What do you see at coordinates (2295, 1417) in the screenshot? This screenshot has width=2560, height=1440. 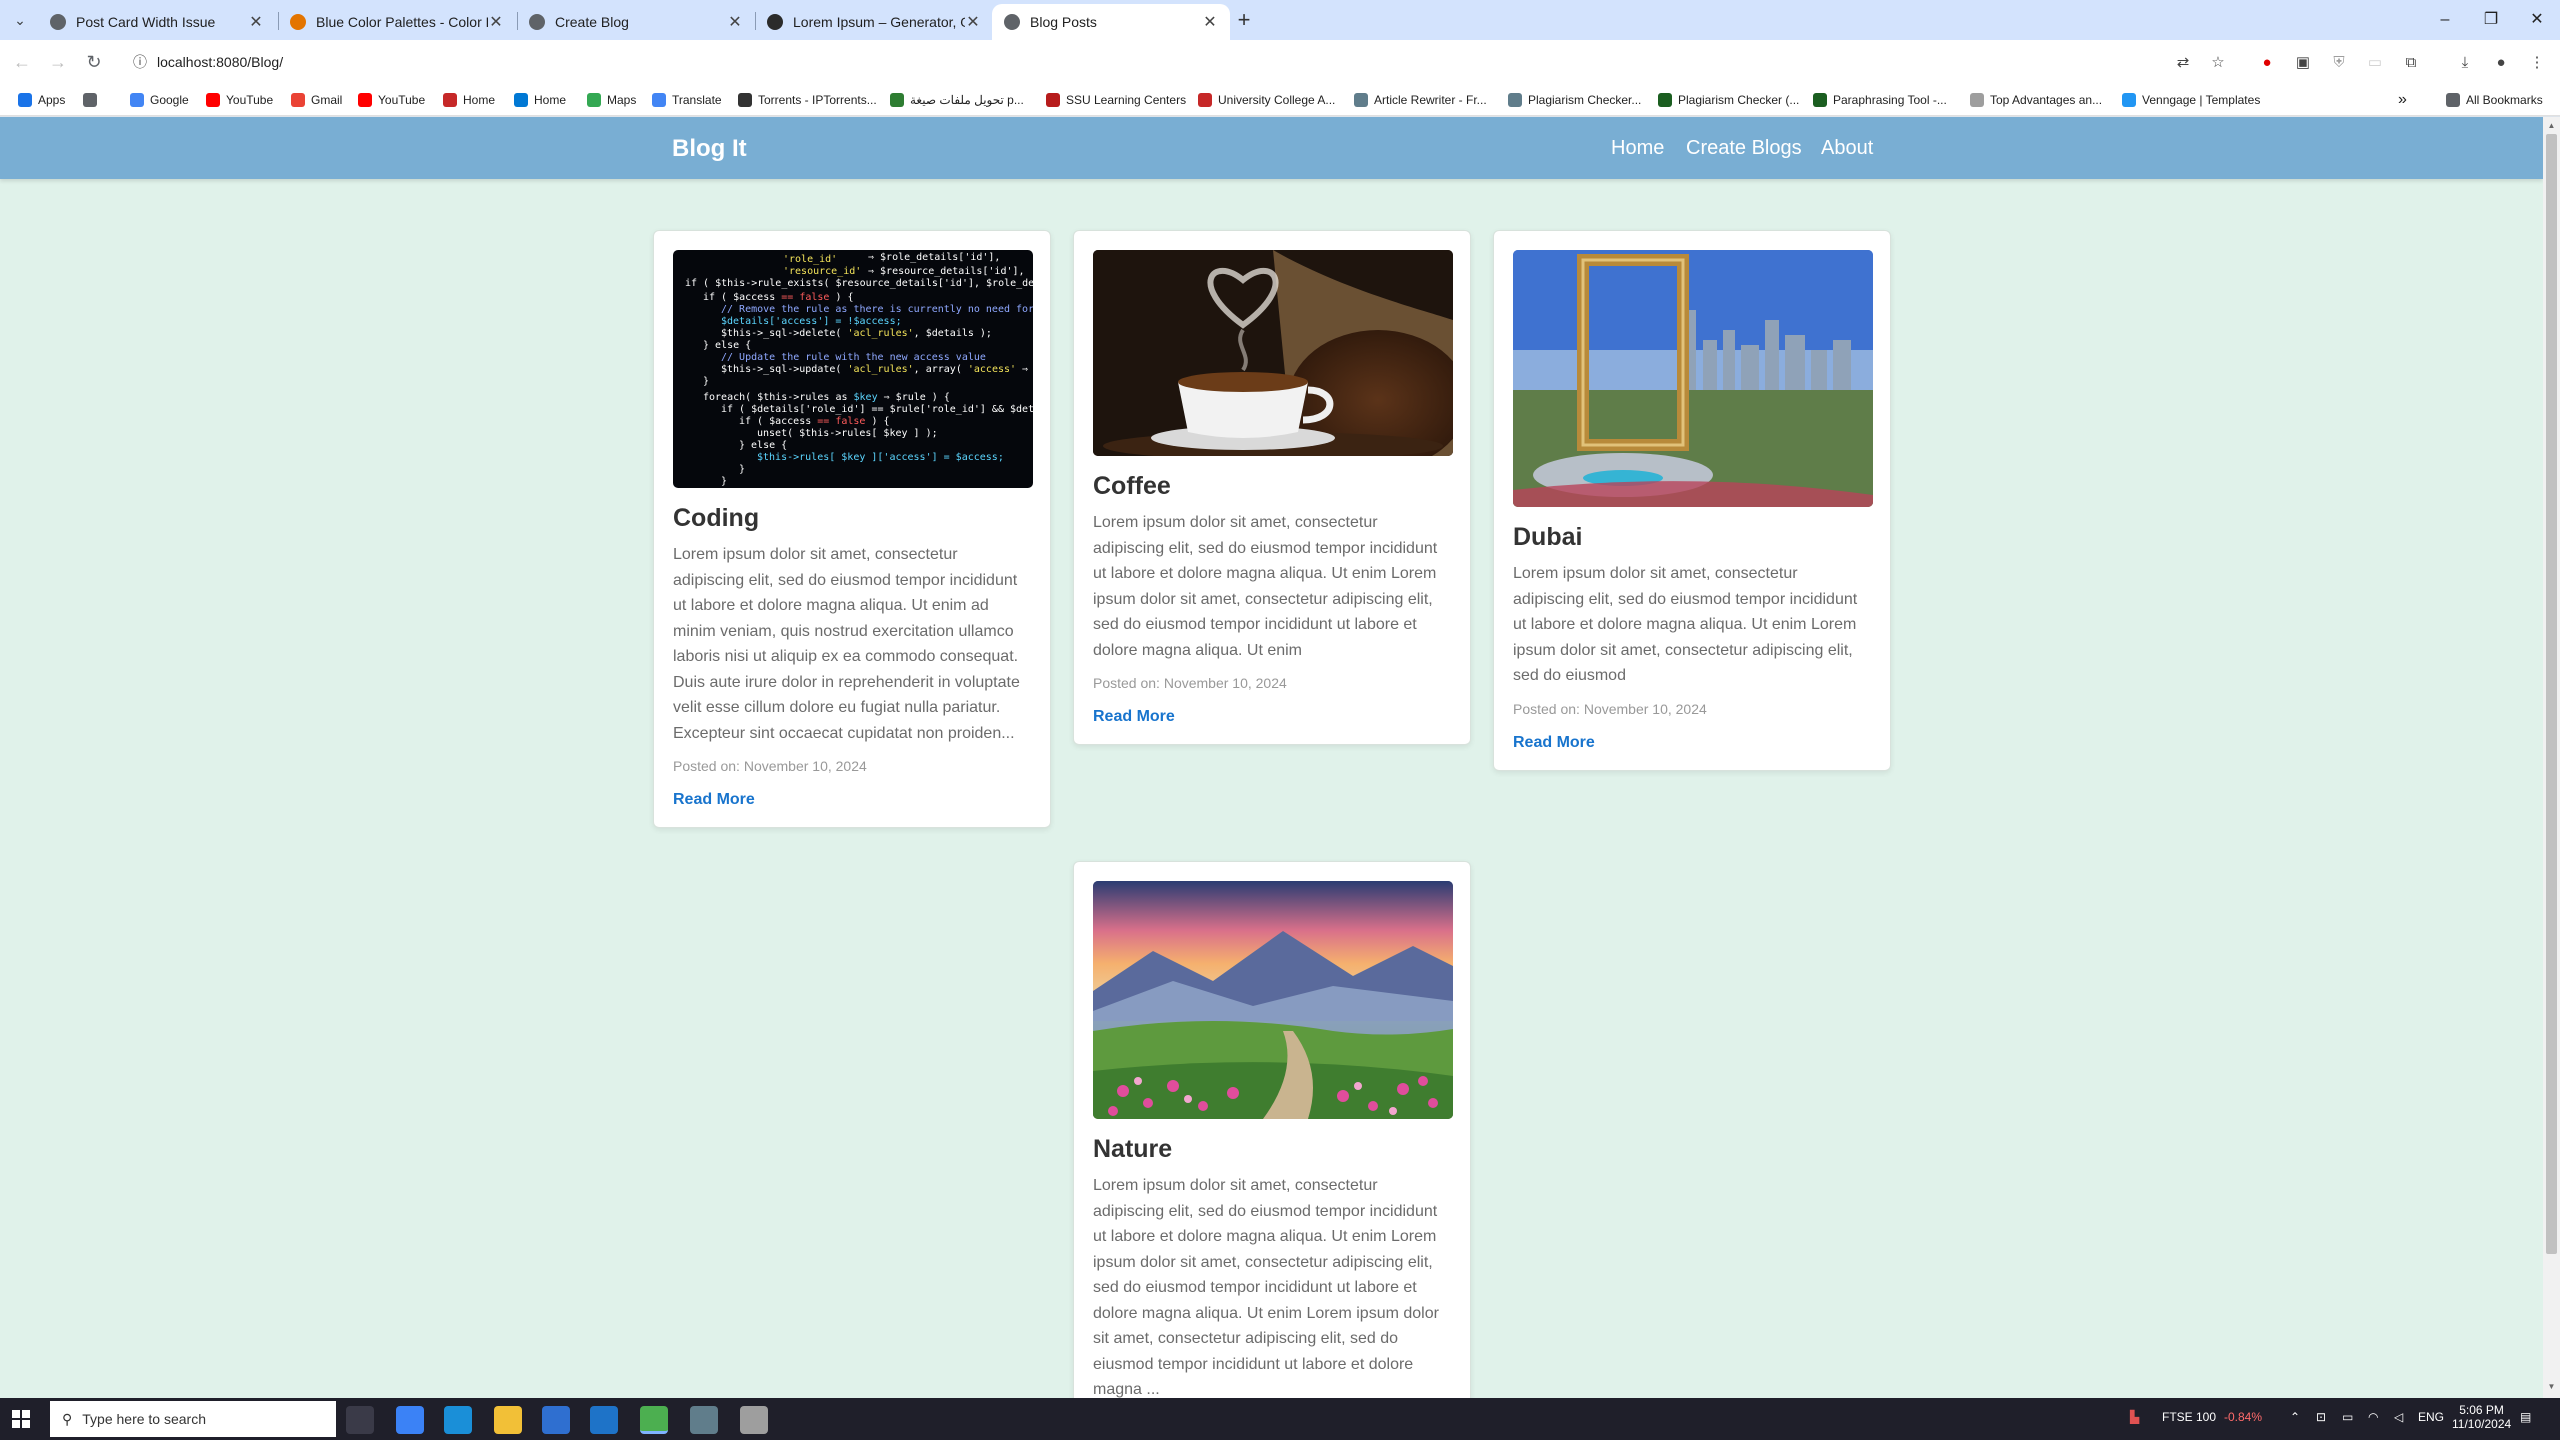 I see `chevron-up-icon: ⌃` at bounding box center [2295, 1417].